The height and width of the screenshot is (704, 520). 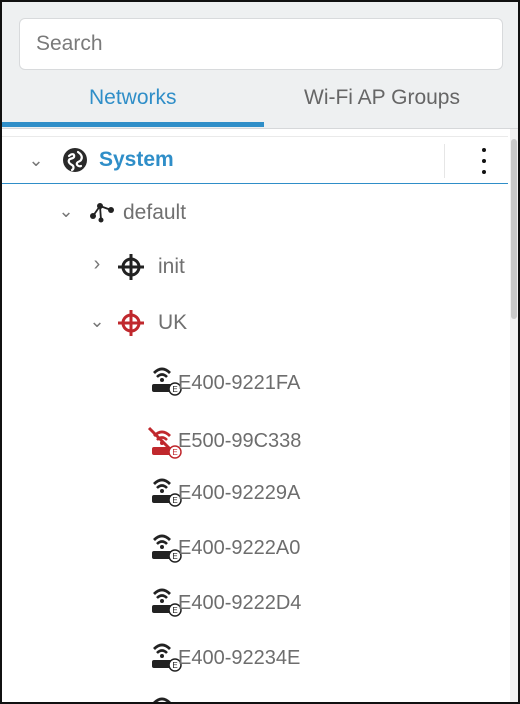 What do you see at coordinates (255, 160) in the screenshot?
I see `tree-node-system: ⌄ System` at bounding box center [255, 160].